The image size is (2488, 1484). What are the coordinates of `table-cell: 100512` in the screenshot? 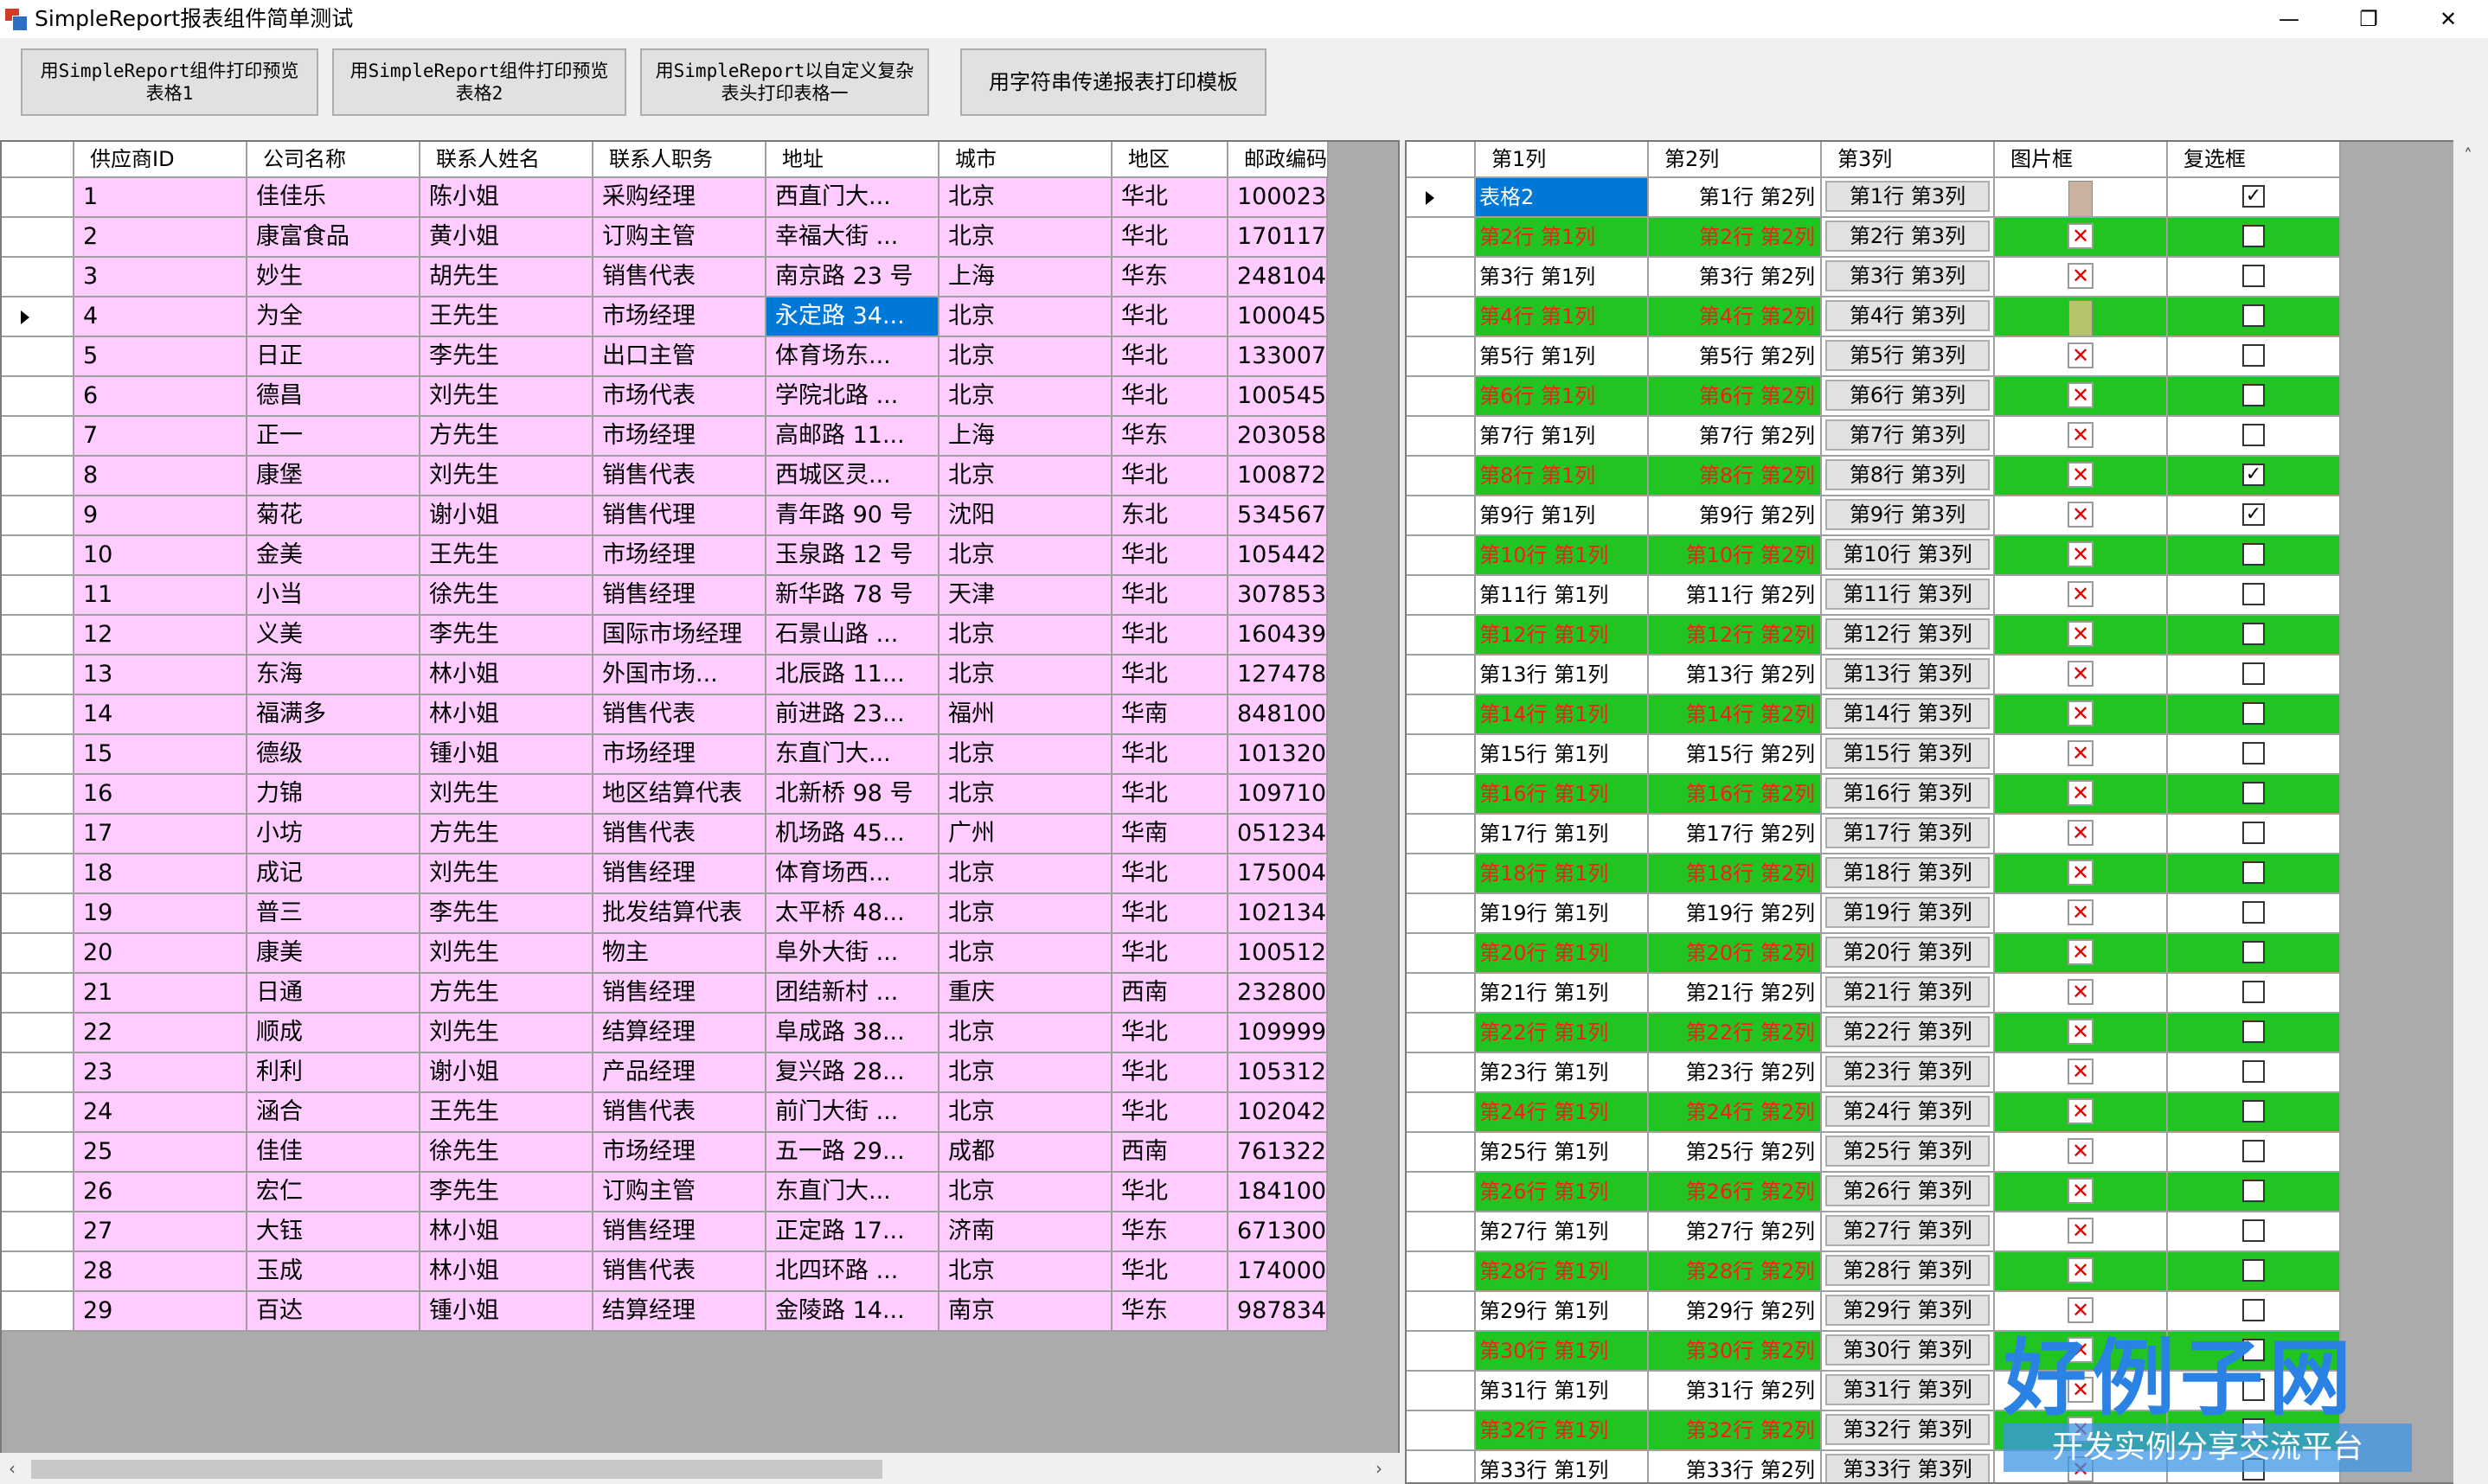 It's located at (1279, 954).